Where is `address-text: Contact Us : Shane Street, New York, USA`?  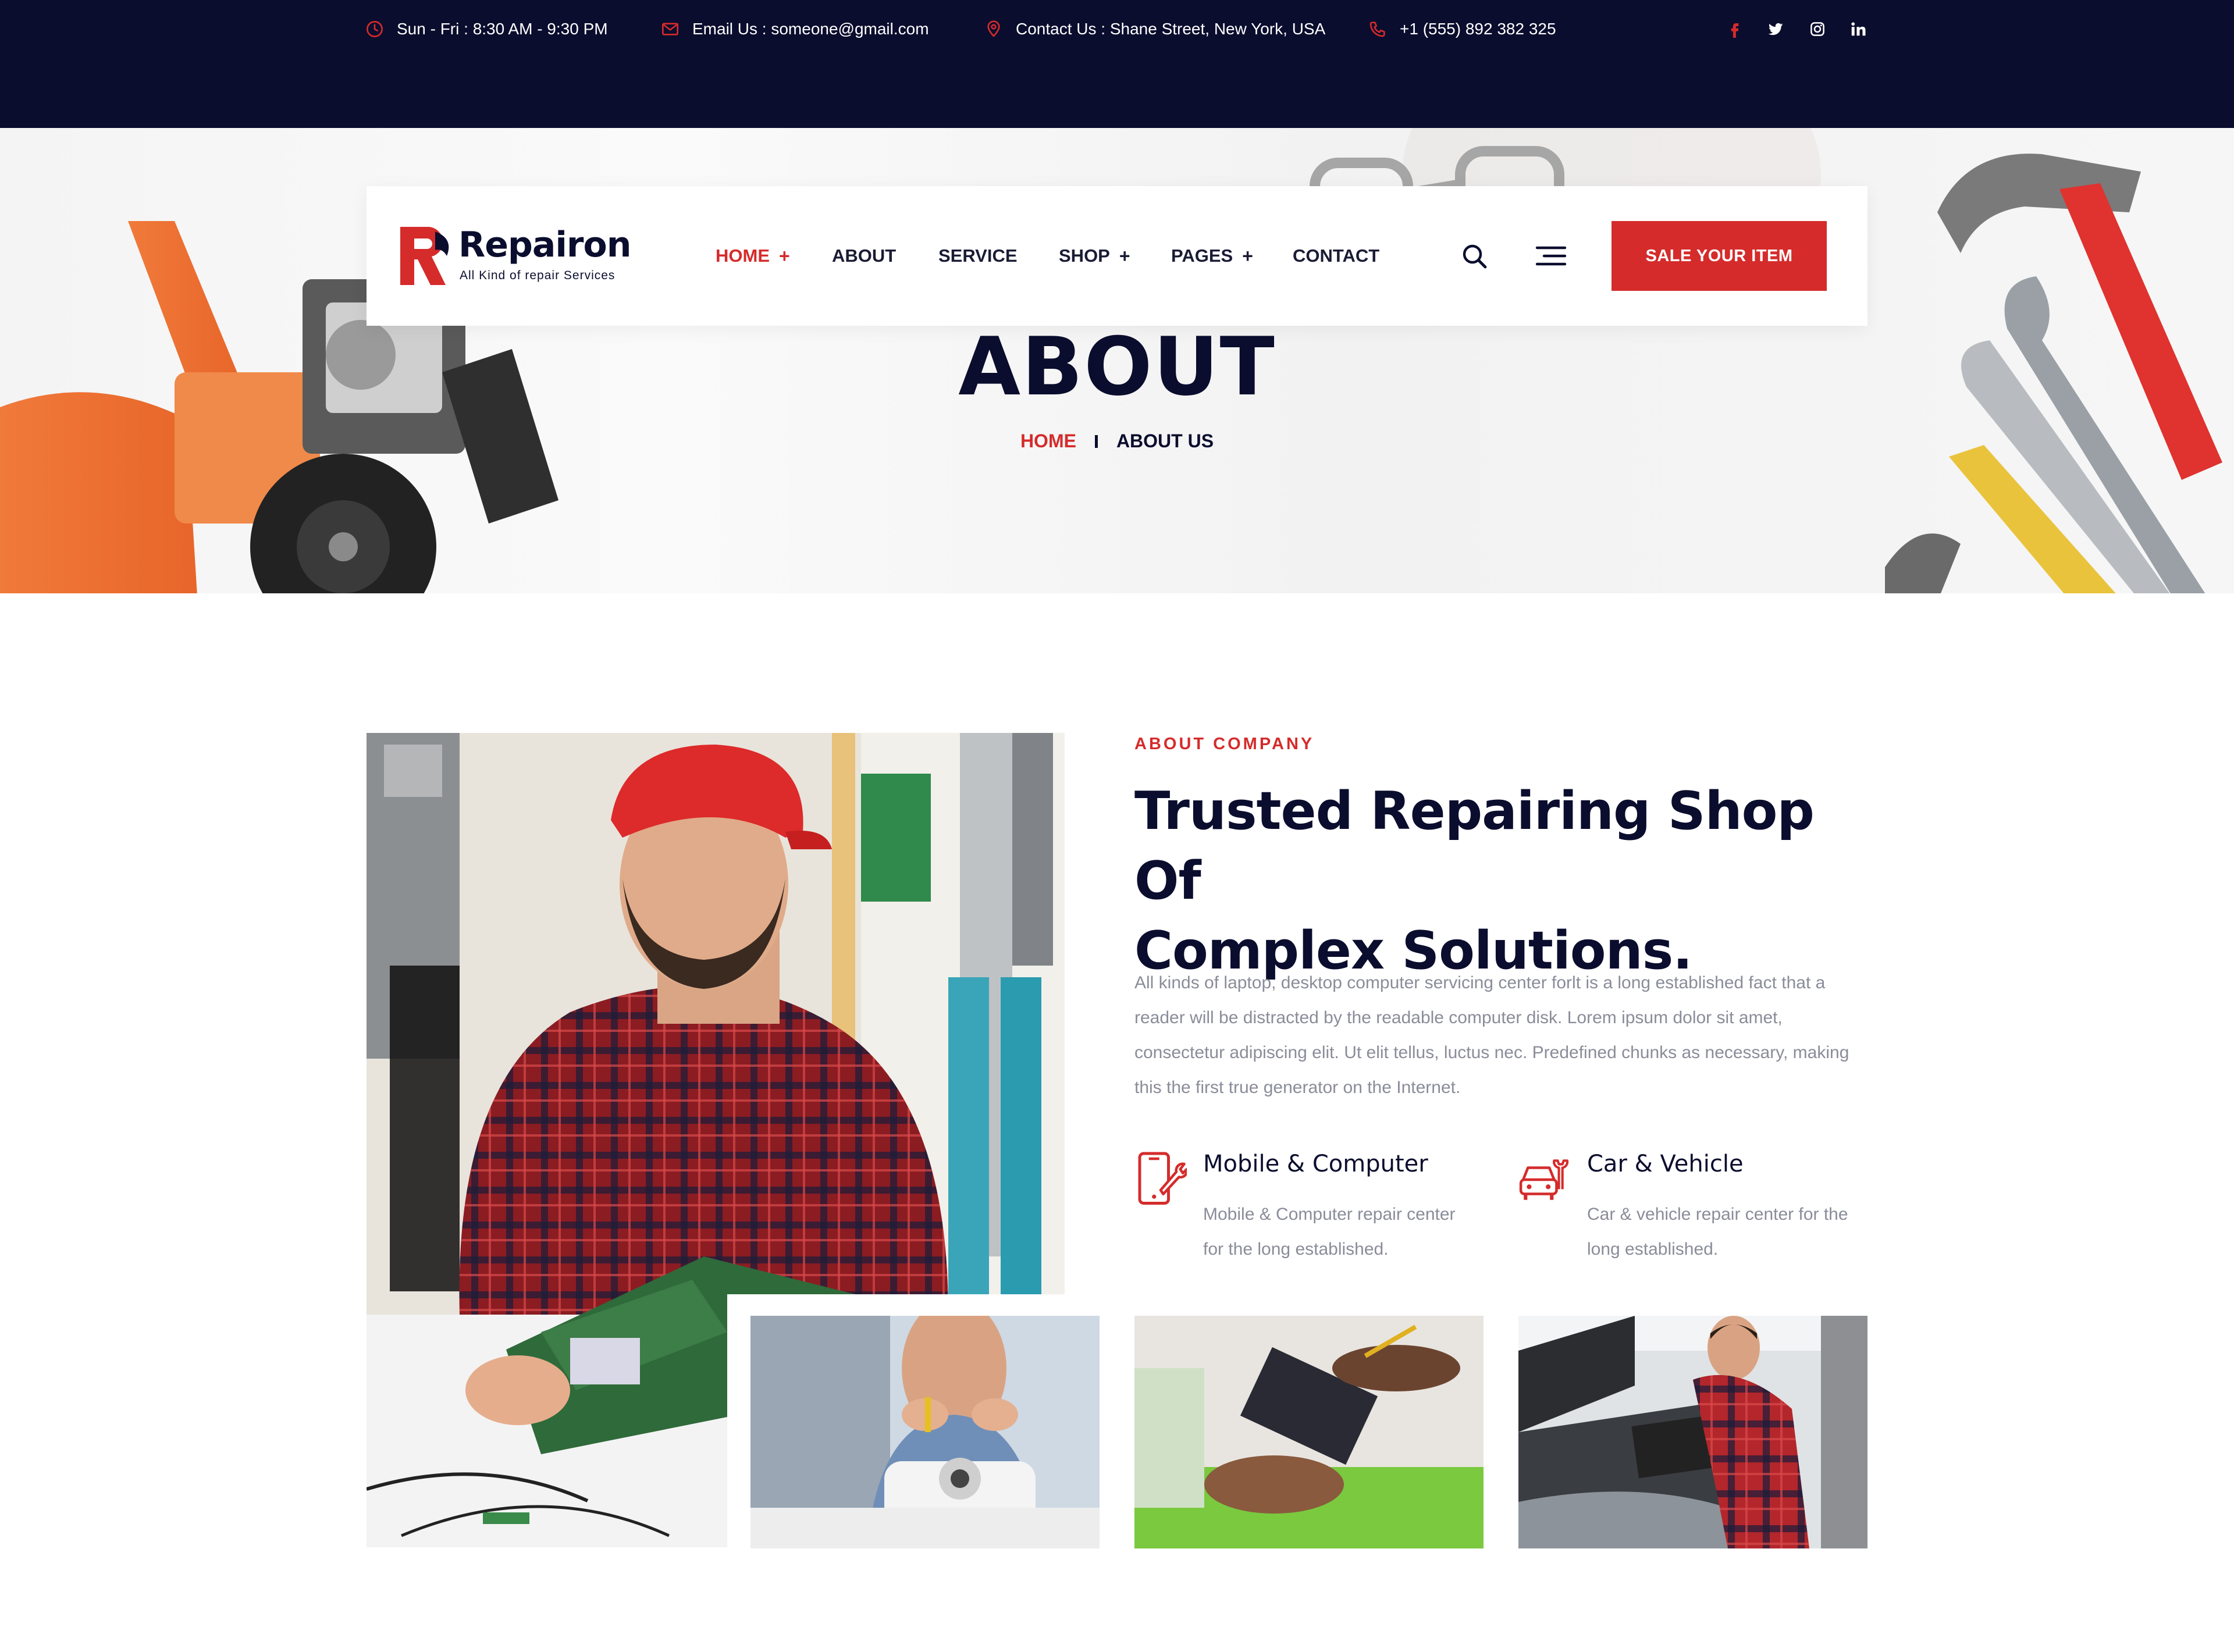 address-text: Contact Us : Shane Street, New York, USA is located at coordinates (1171, 29).